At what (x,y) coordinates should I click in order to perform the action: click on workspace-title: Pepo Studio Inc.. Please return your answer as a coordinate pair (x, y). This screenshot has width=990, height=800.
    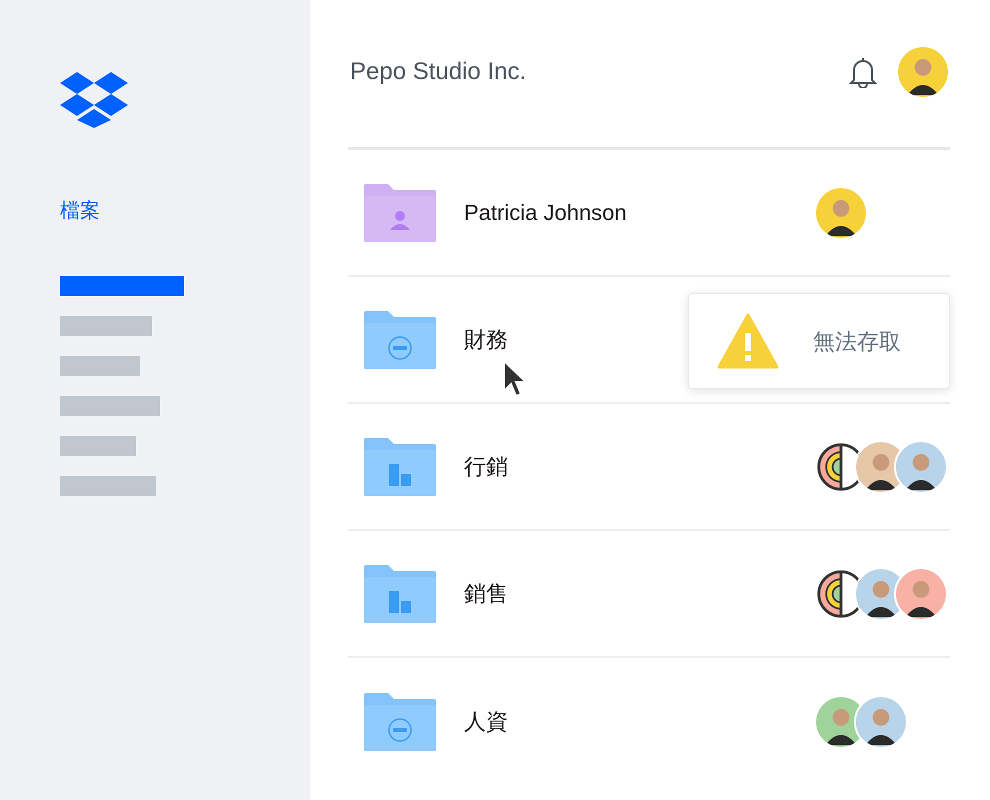
    Looking at the image, I should click on (438, 71).